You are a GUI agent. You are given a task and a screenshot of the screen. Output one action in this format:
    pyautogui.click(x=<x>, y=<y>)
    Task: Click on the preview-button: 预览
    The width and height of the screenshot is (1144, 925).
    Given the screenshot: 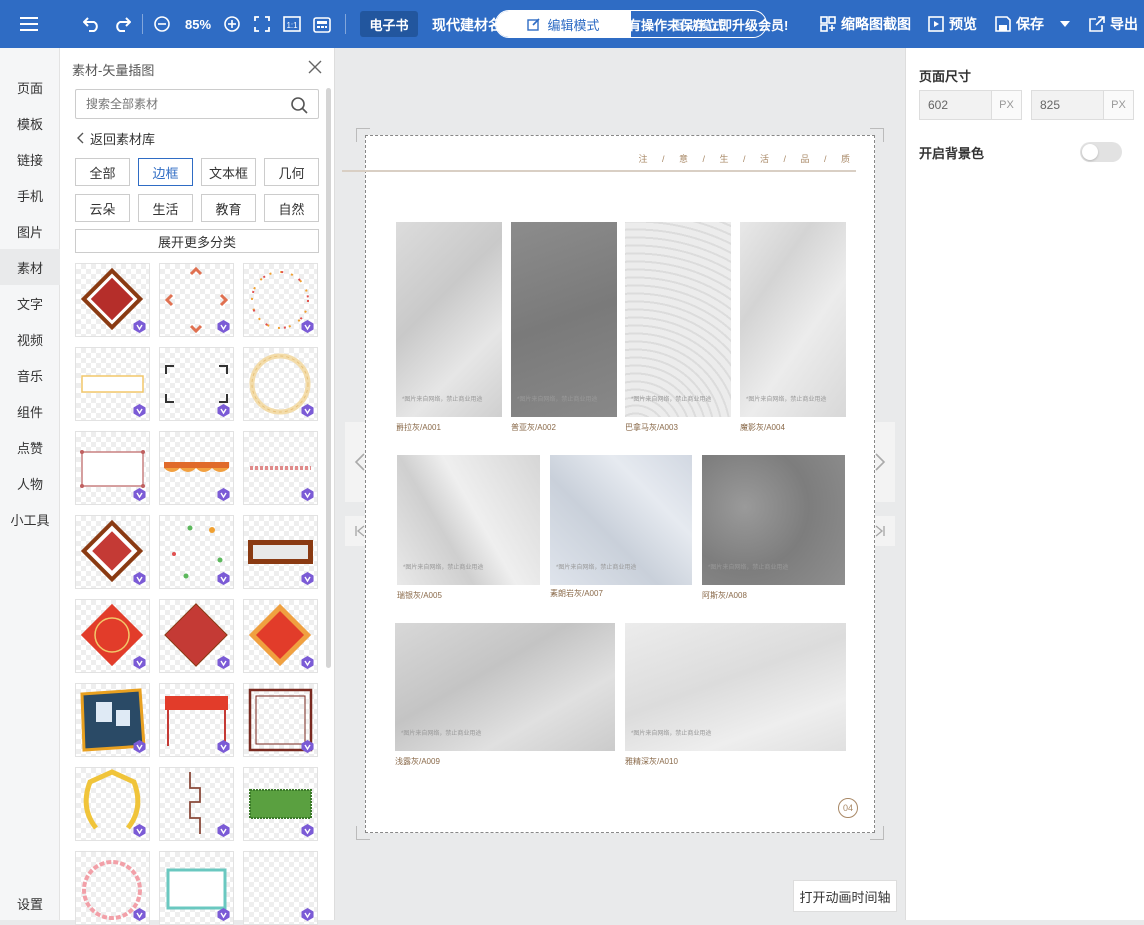 What is the action you would take?
    pyautogui.click(x=952, y=24)
    